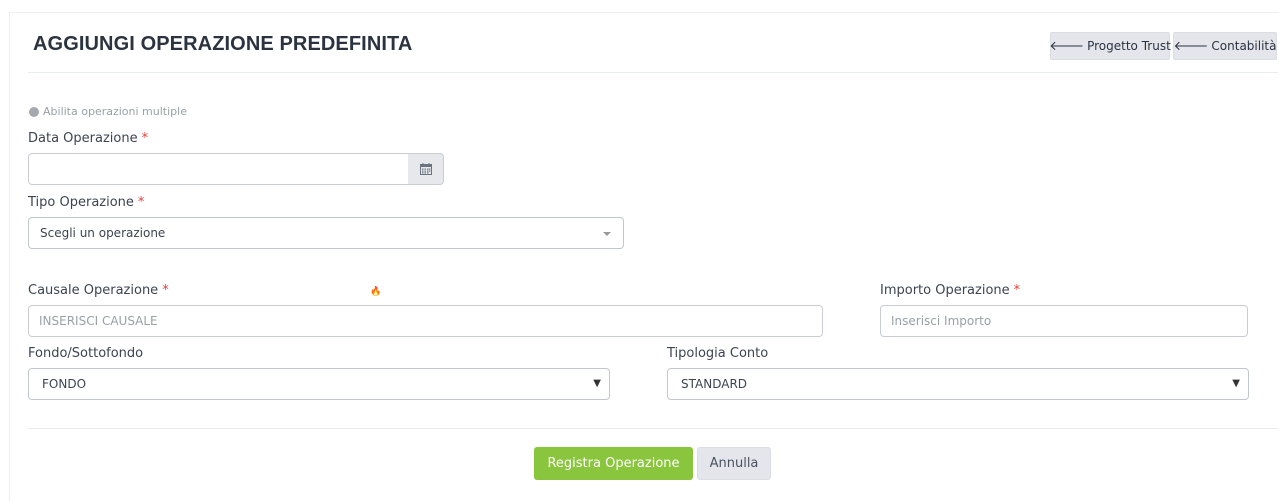 This screenshot has width=1279, height=501. Describe the element at coordinates (93, 290) in the screenshot. I see `causale-label-text: Causale Operazione` at that location.